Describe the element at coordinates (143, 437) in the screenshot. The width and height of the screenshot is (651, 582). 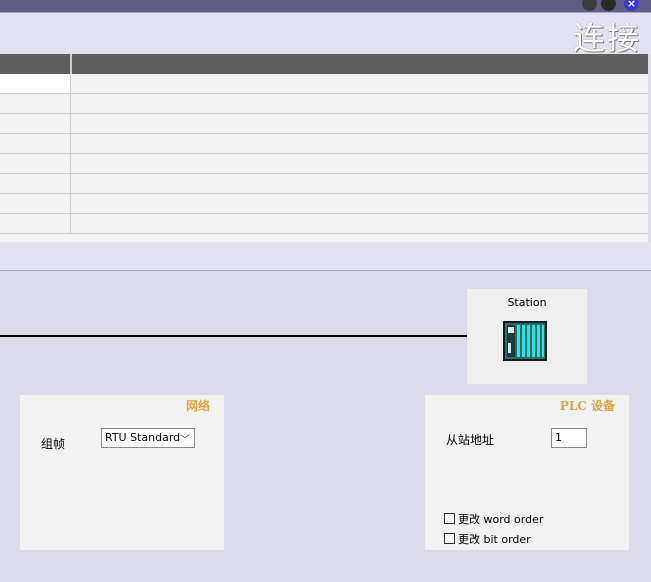
I see `framing-value: RTU Standard` at that location.